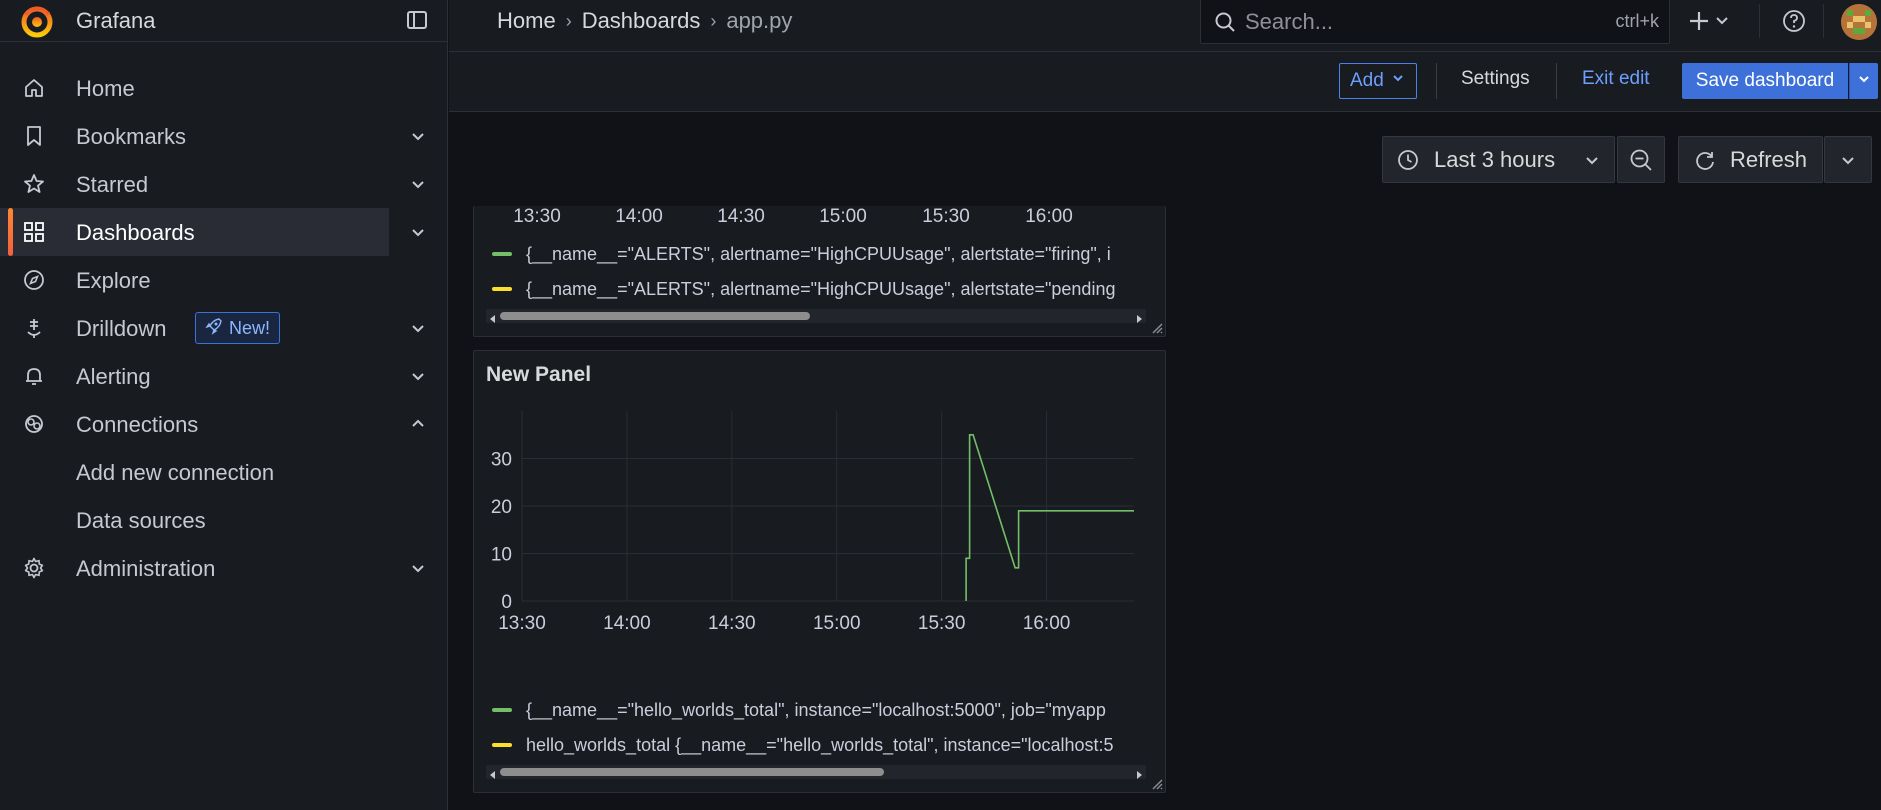 Image resolution: width=1881 pixels, height=810 pixels. What do you see at coordinates (417, 20) in the screenshot?
I see `dock-menu-icon` at bounding box center [417, 20].